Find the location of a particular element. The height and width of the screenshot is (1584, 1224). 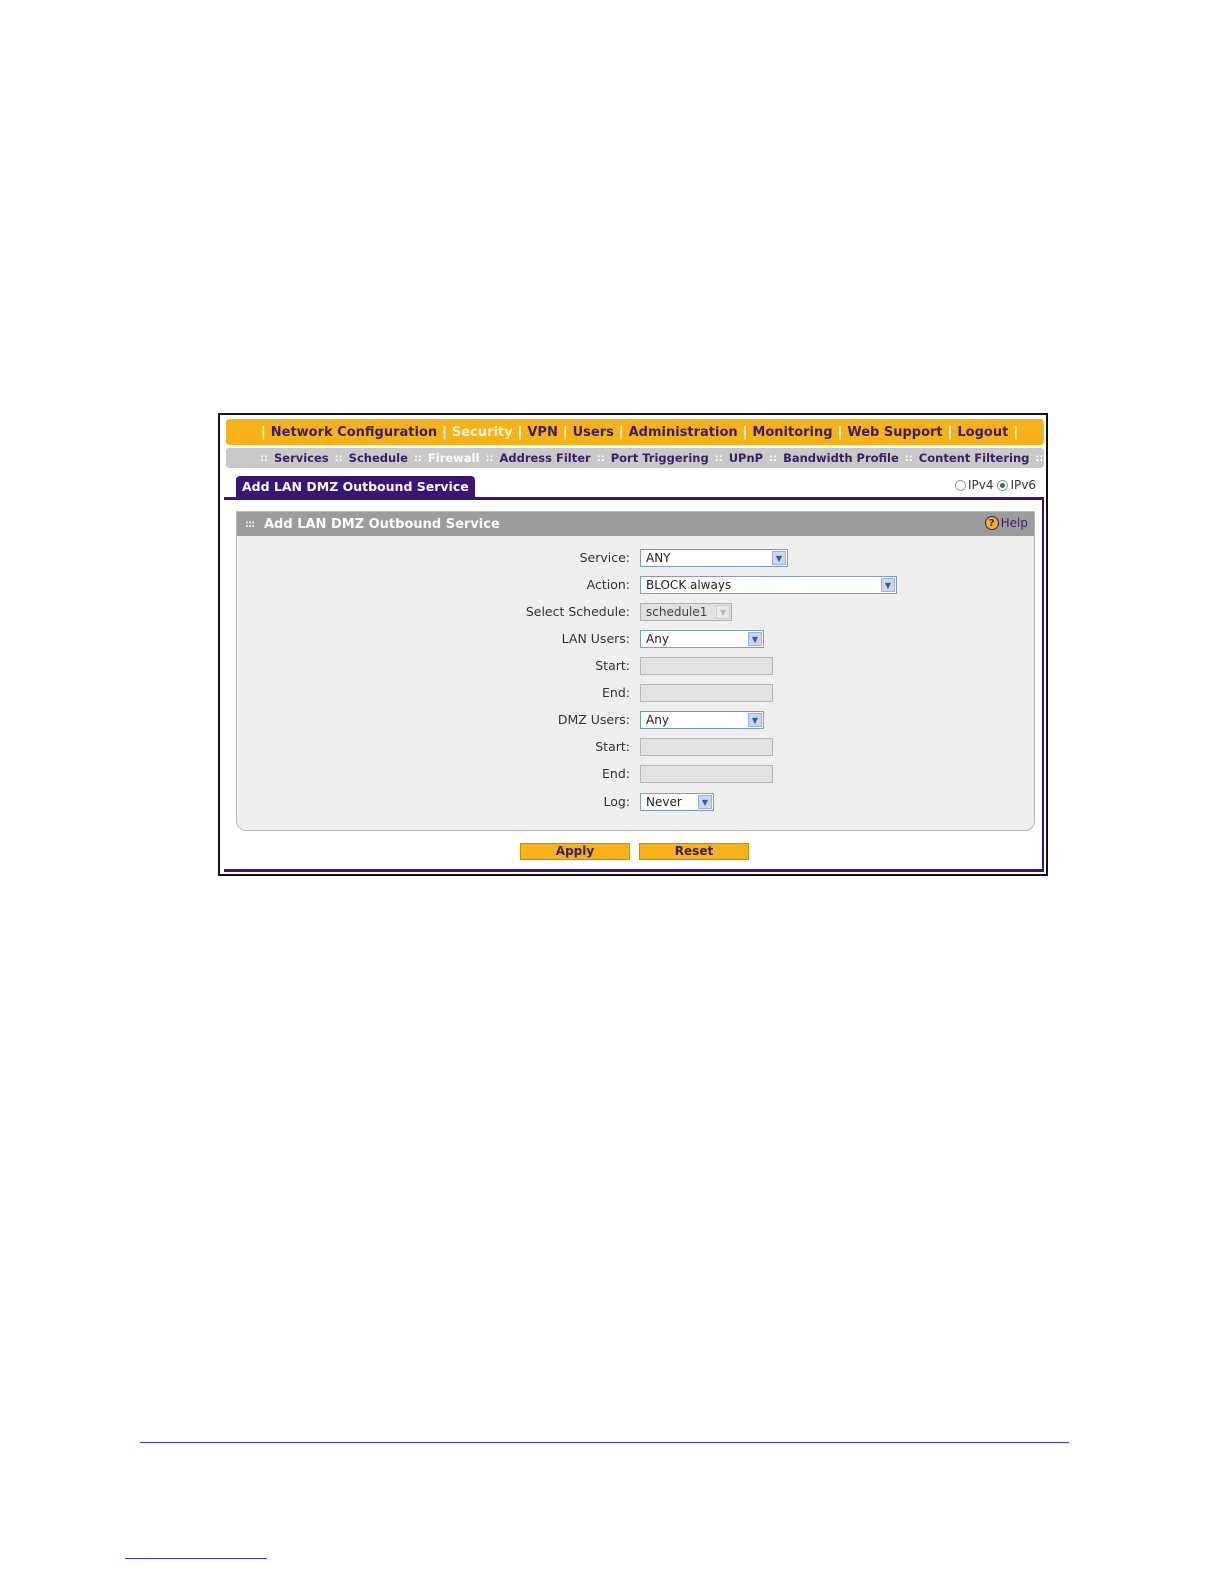

lan-end-input is located at coordinates (706, 693).